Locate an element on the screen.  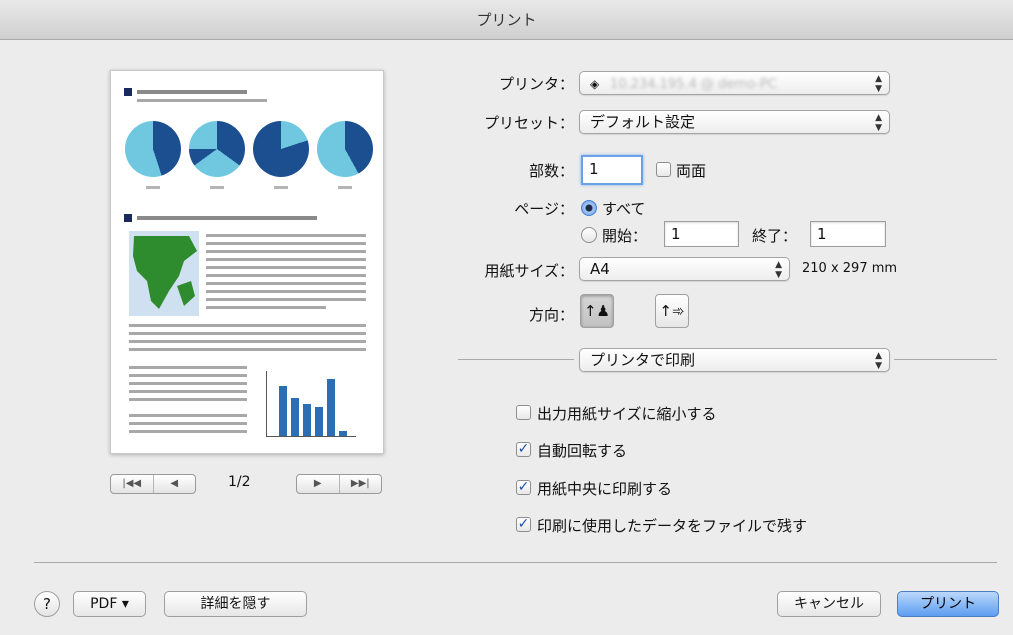
pages-to-field: 1 is located at coordinates (848, 234).